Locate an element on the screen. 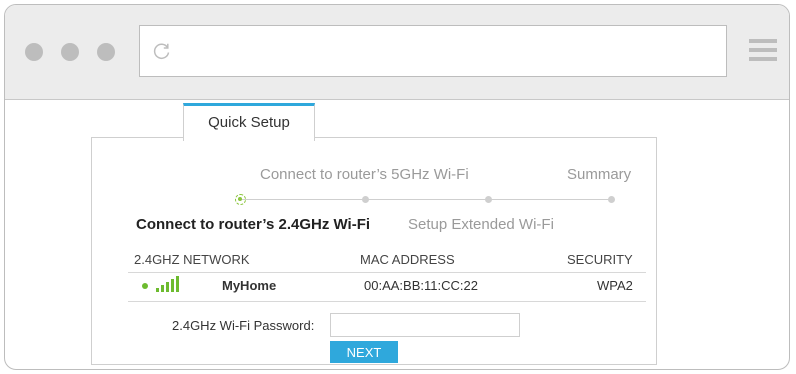  progress-track is located at coordinates (426, 199).